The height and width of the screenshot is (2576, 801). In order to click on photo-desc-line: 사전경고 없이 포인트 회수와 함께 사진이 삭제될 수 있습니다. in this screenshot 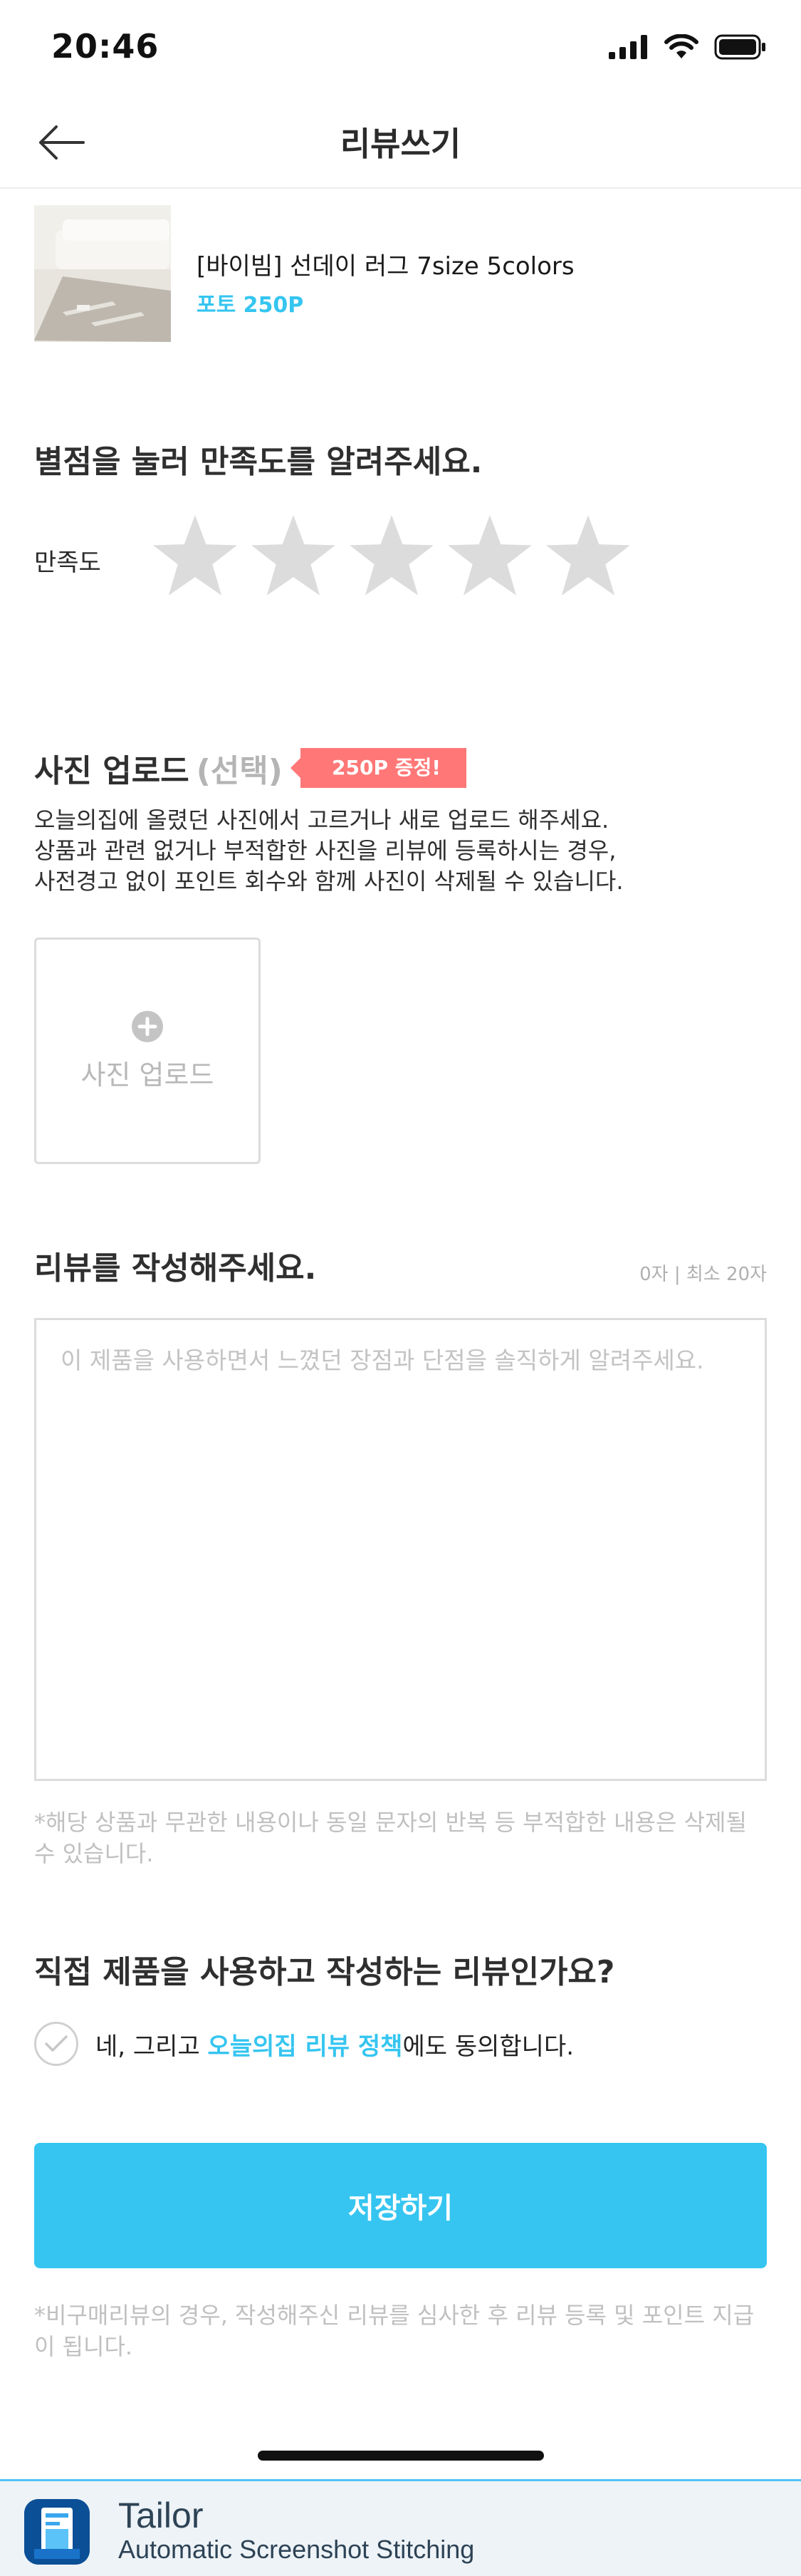, I will do `click(329, 881)`.